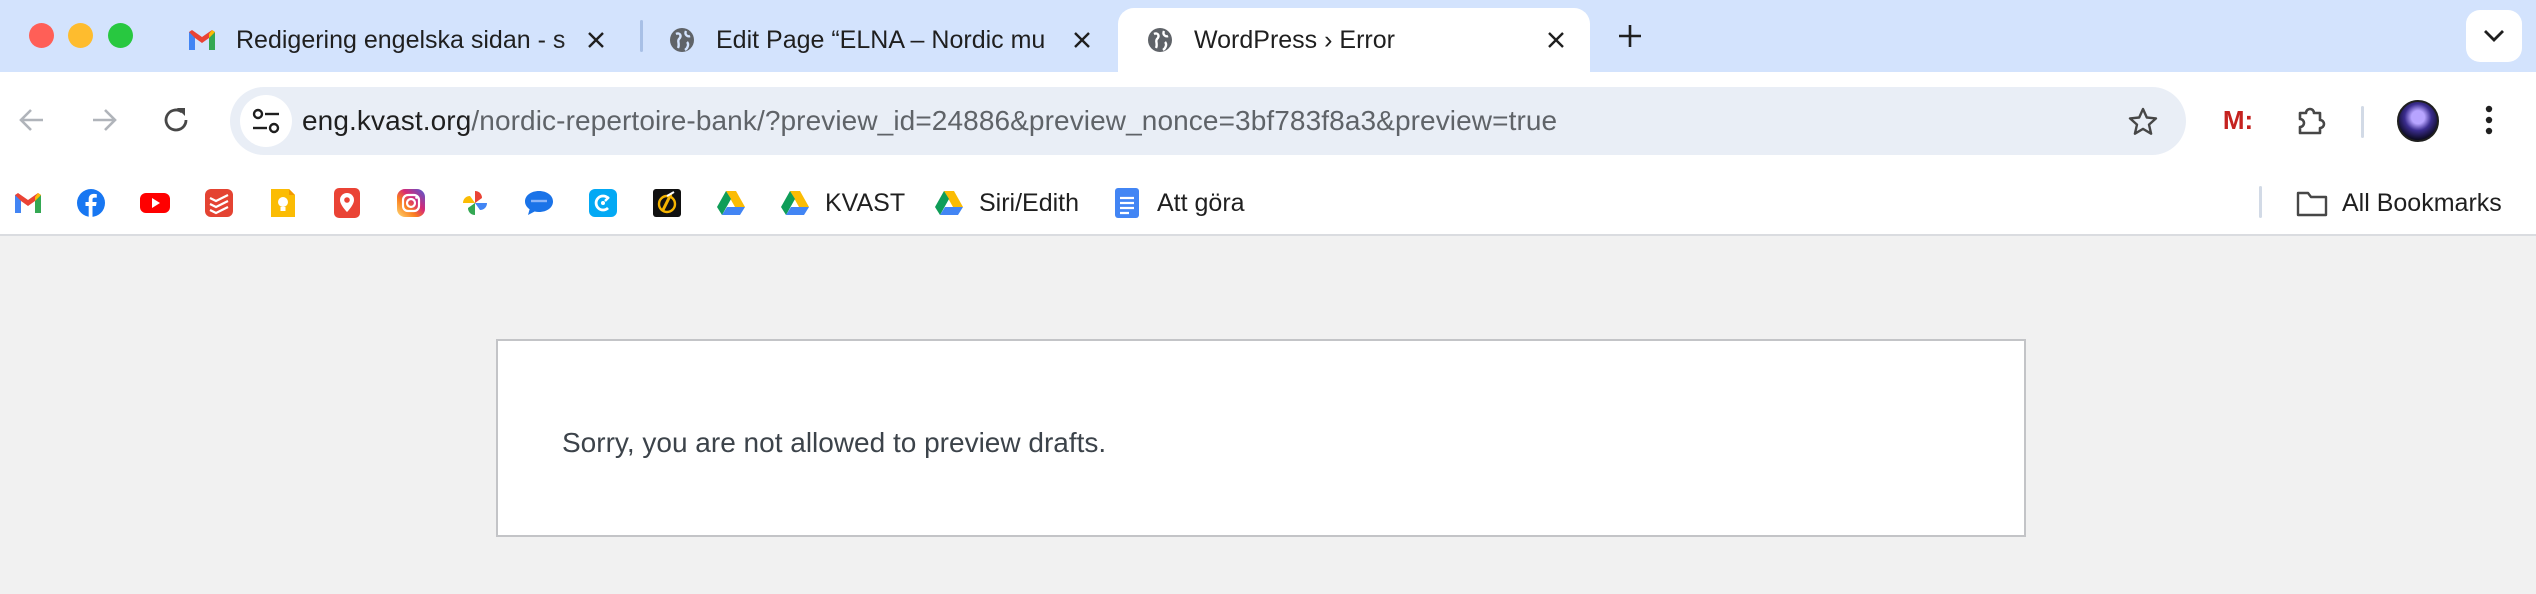  I want to click on bookmark-gmail, so click(28, 203).